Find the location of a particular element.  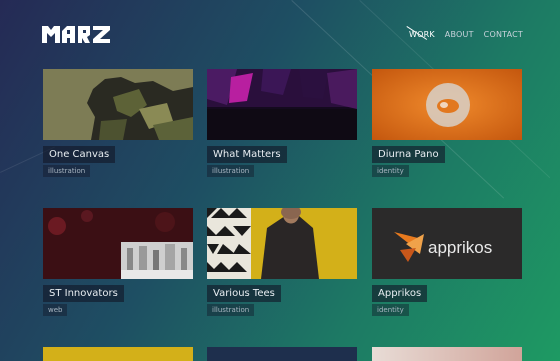

project-thumbnail: apprikos is located at coordinates (447, 243).